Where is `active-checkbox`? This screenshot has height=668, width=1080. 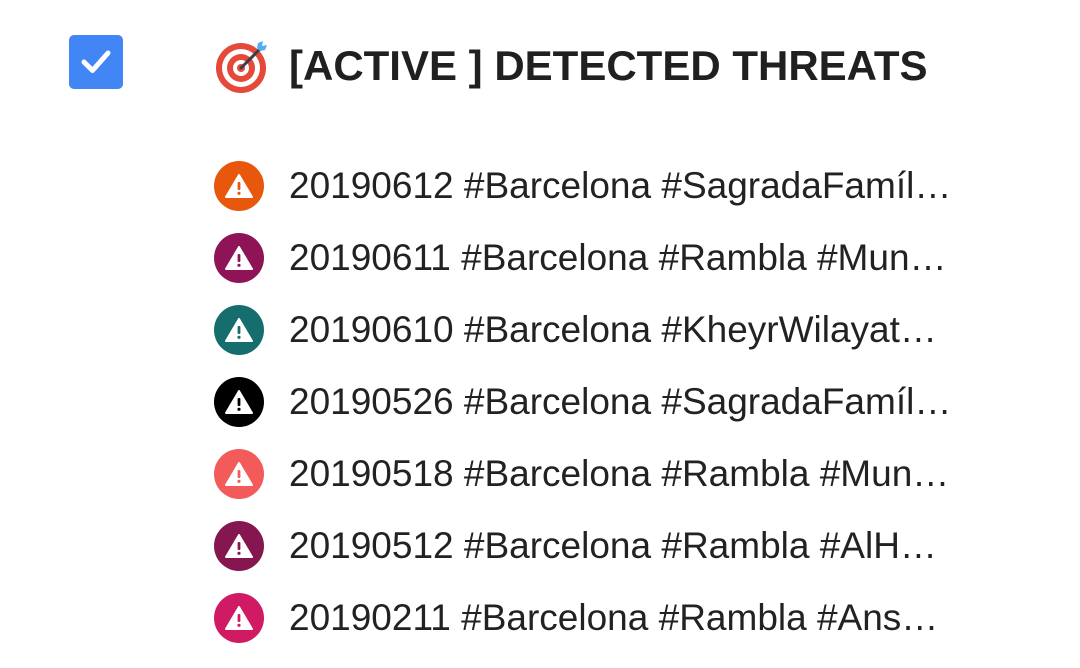
active-checkbox is located at coordinates (96, 62).